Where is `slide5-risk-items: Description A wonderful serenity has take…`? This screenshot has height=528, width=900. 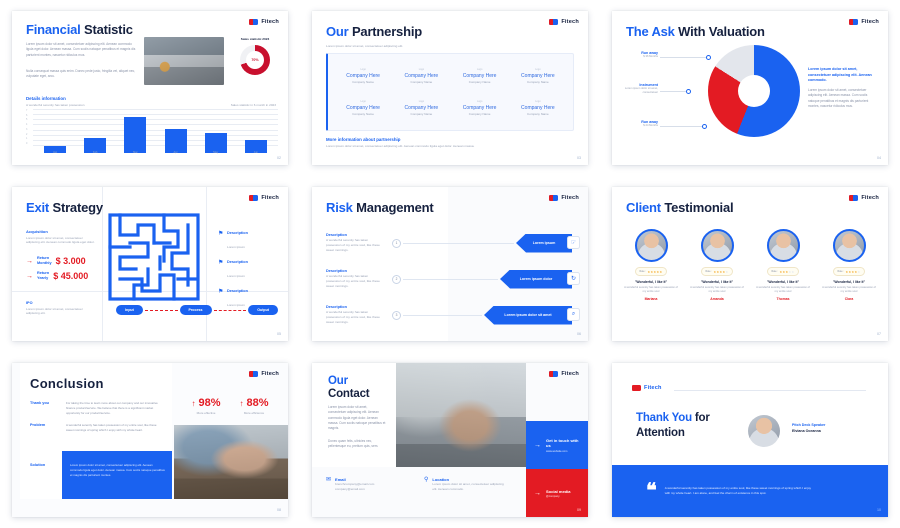
slide5-risk-items: Description A wonderful serenity has take… is located at coordinates (450, 279).